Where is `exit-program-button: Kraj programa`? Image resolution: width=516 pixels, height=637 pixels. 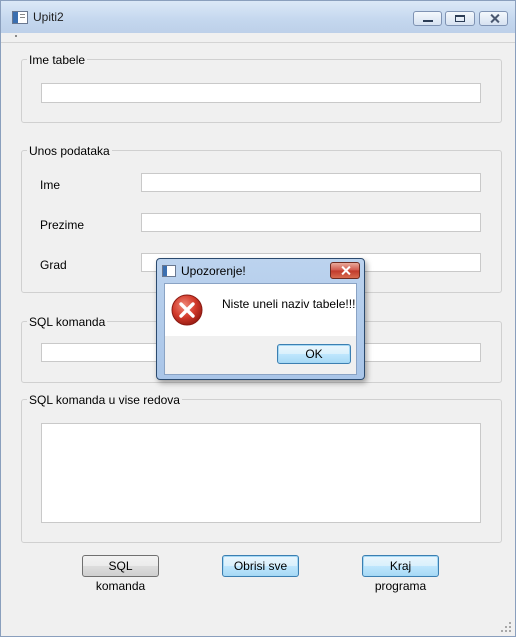
exit-program-button: Kraj programa is located at coordinates (400, 574).